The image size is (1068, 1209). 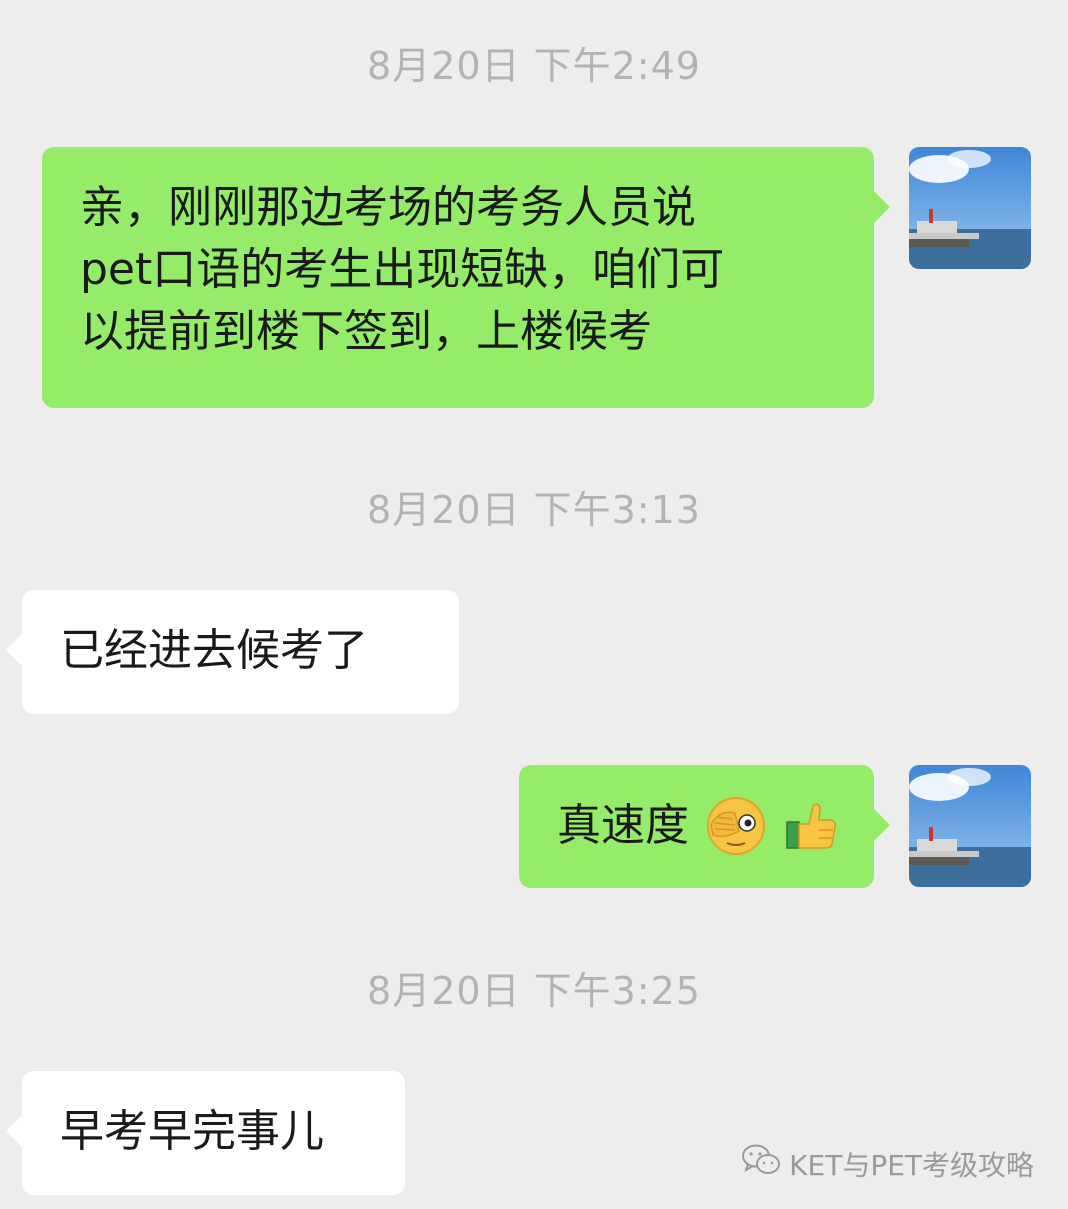 I want to click on message-text: 已经进去候考了, so click(x=214, y=650).